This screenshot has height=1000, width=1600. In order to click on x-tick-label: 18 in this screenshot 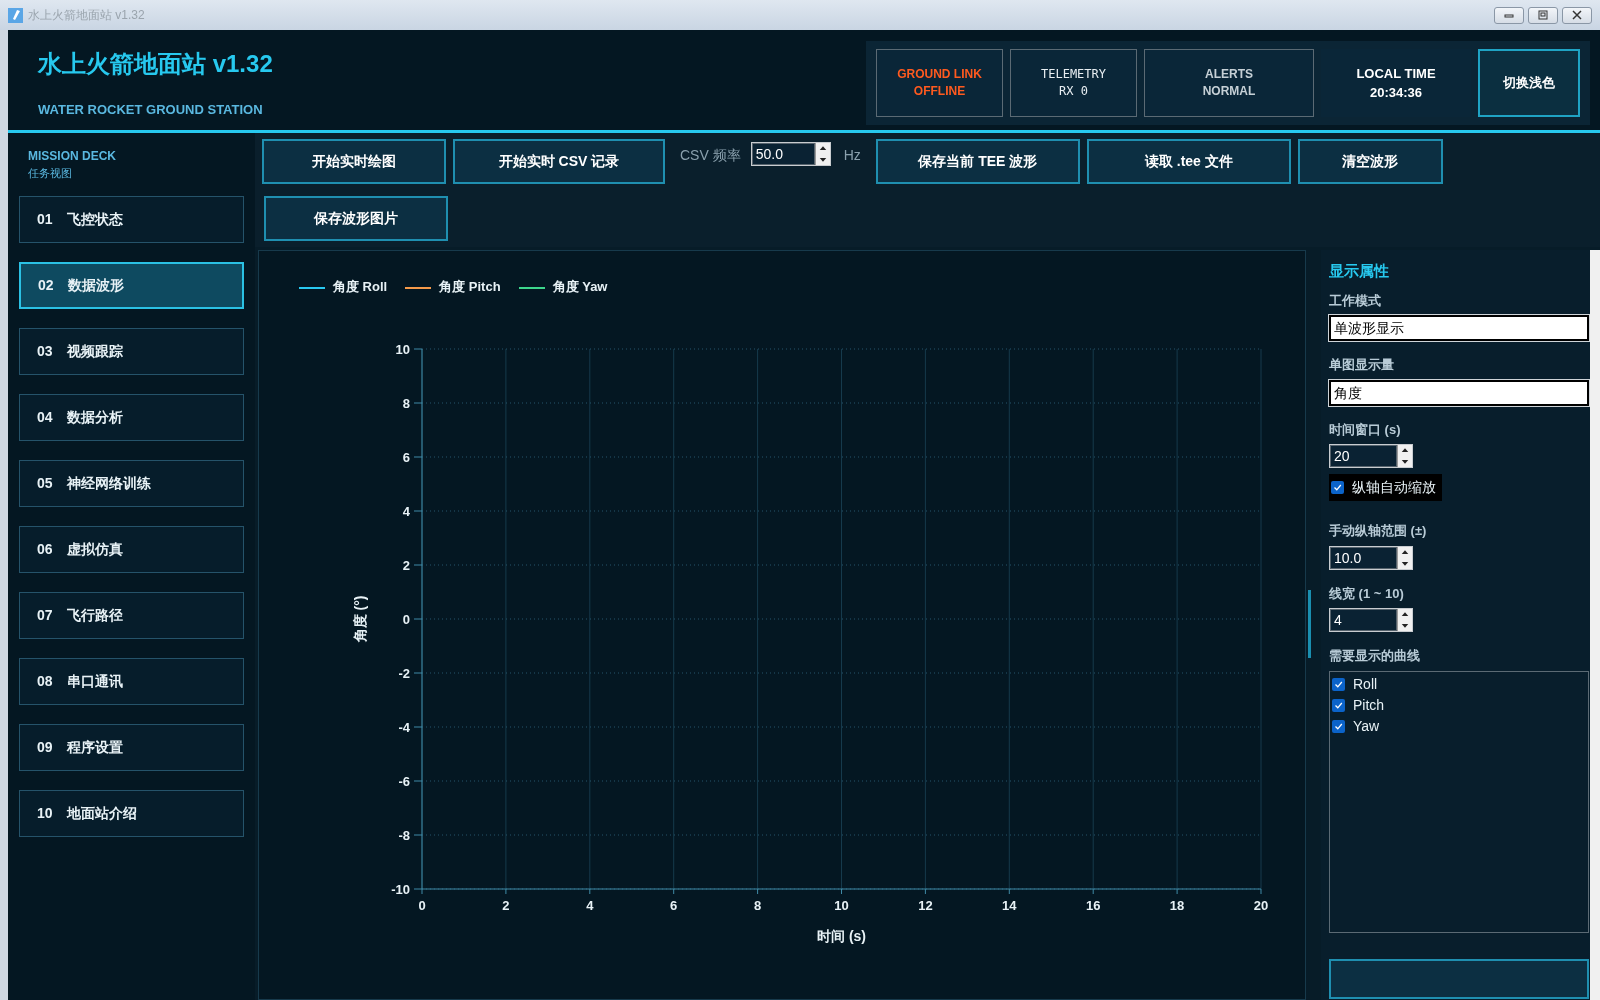, I will do `click(1177, 905)`.